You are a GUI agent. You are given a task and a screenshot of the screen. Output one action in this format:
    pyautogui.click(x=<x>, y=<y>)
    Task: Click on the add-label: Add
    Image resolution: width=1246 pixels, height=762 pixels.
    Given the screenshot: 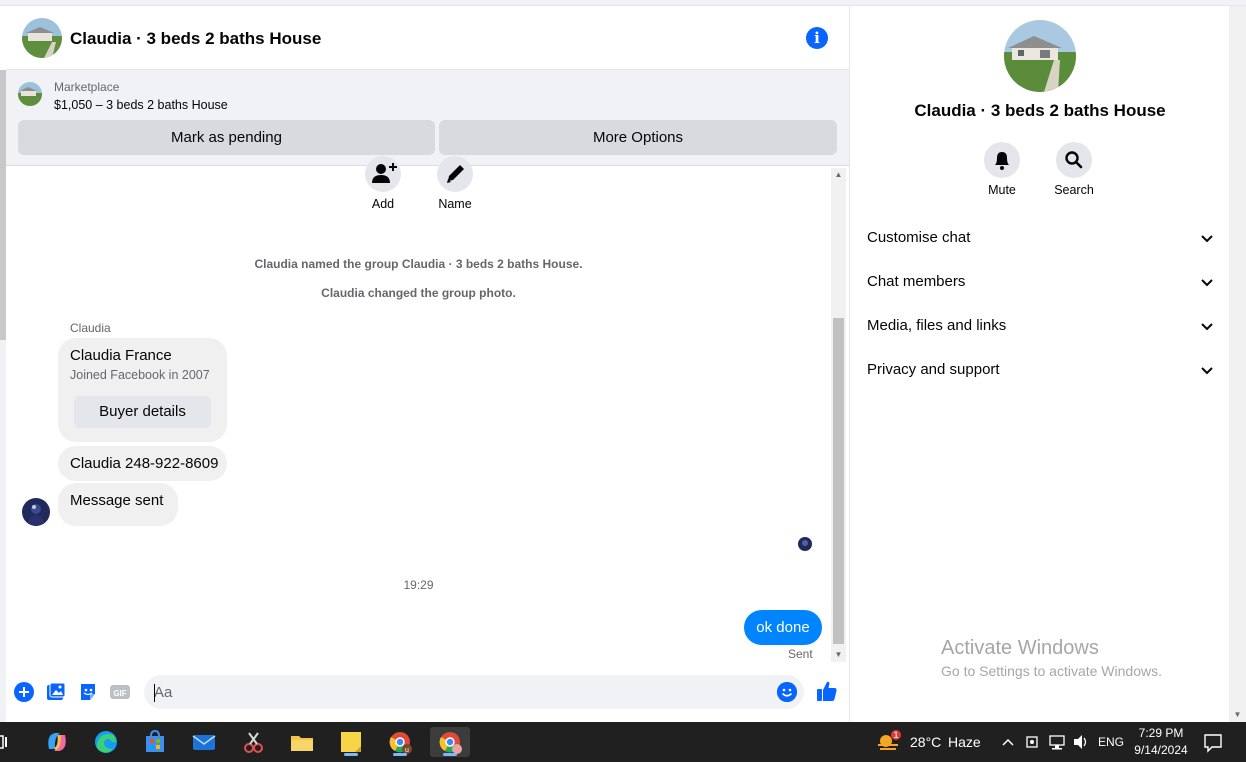 What is the action you would take?
    pyautogui.click(x=383, y=204)
    